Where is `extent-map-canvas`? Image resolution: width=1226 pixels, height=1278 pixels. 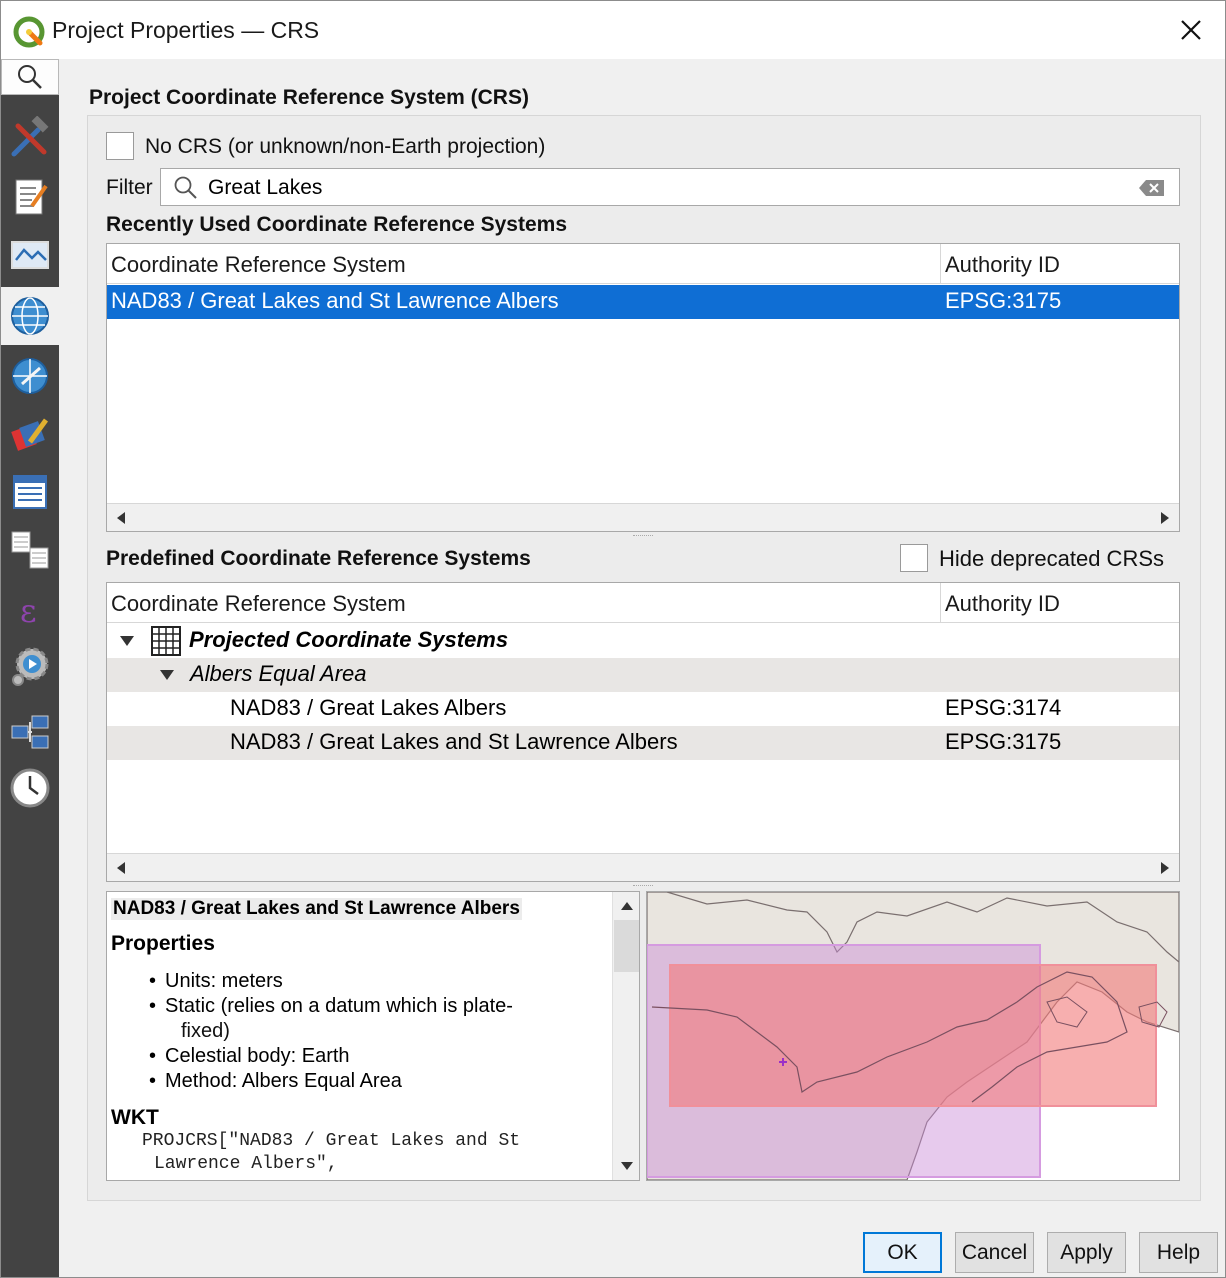
extent-map-canvas is located at coordinates (913, 1036).